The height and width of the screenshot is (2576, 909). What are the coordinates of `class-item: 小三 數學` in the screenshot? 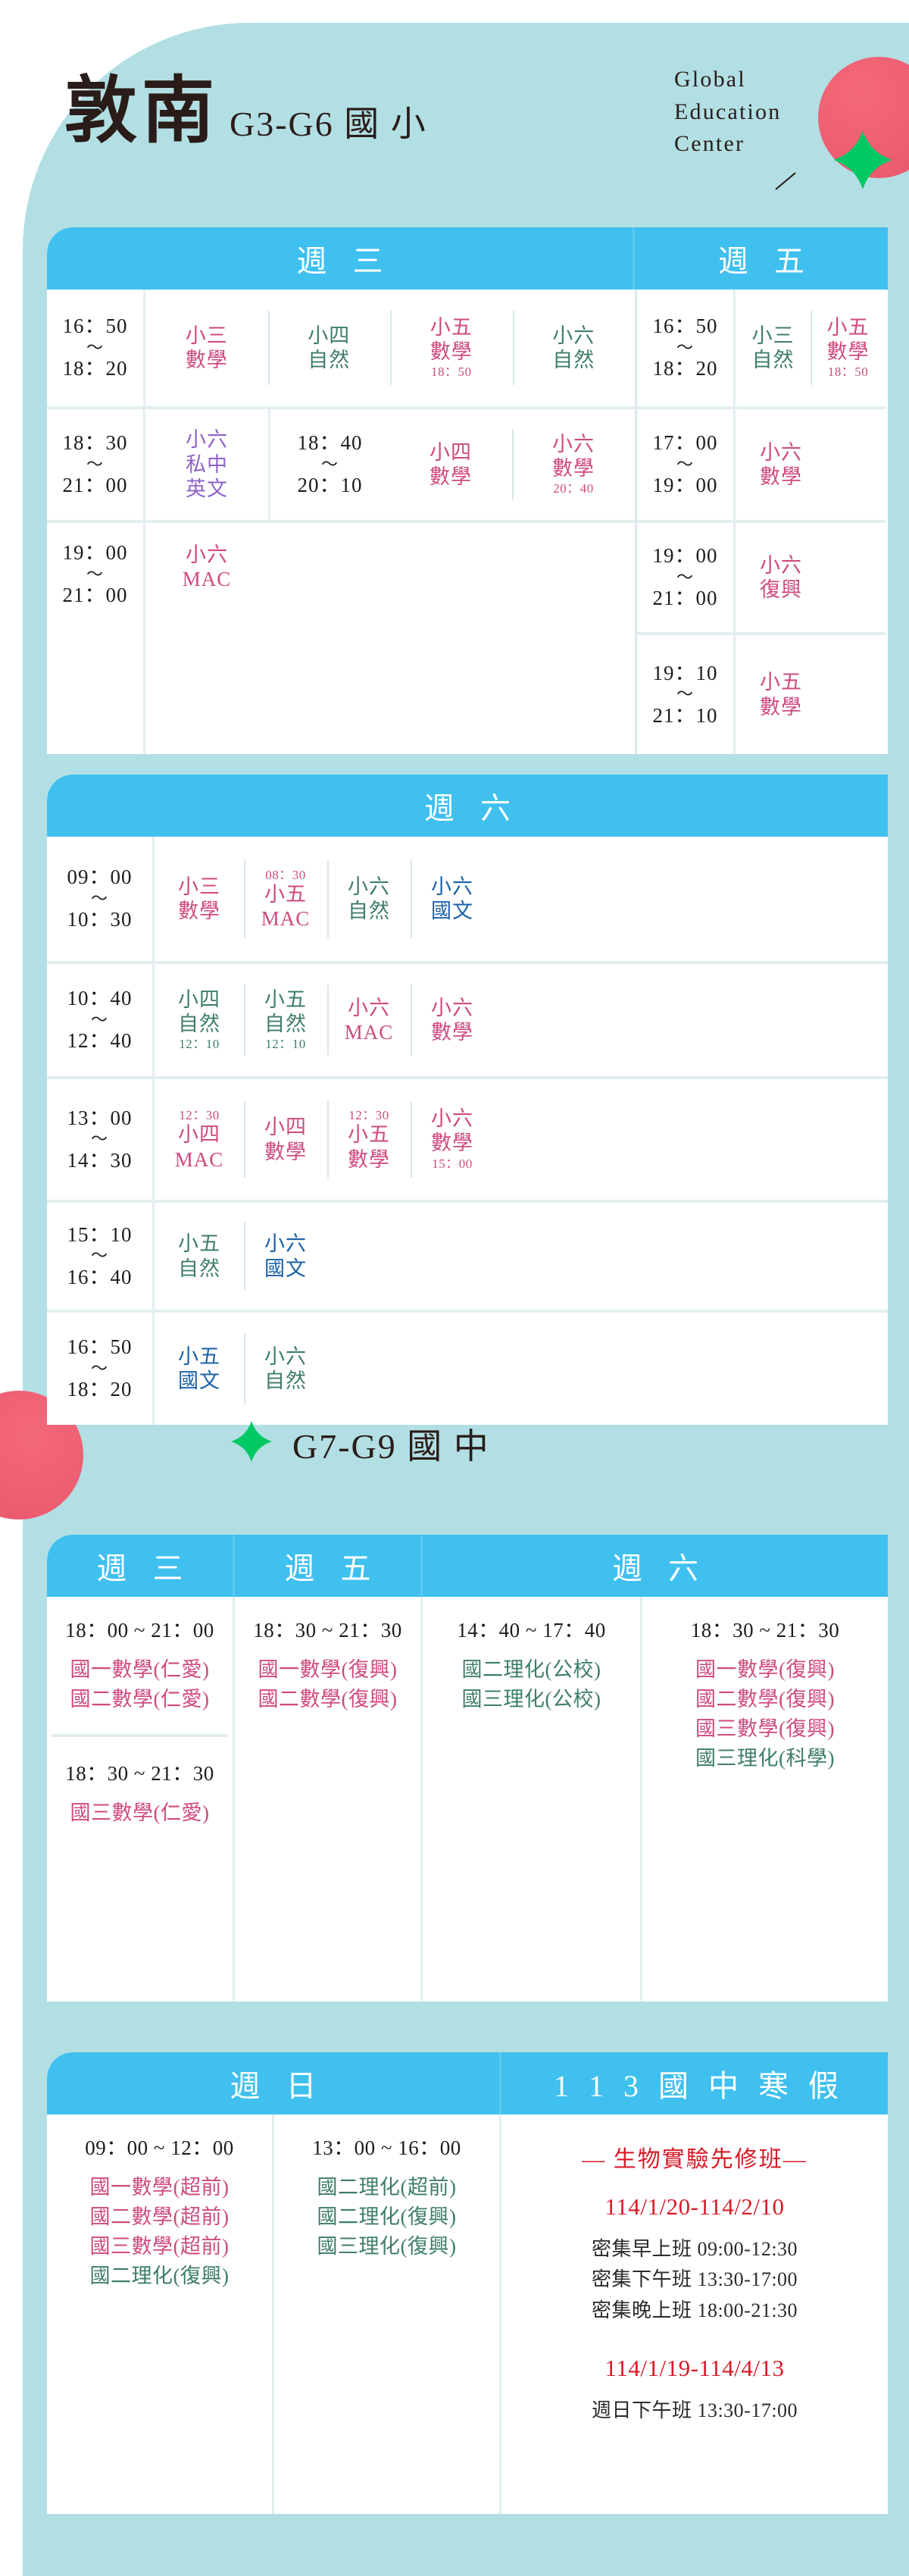 It's located at (199, 899).